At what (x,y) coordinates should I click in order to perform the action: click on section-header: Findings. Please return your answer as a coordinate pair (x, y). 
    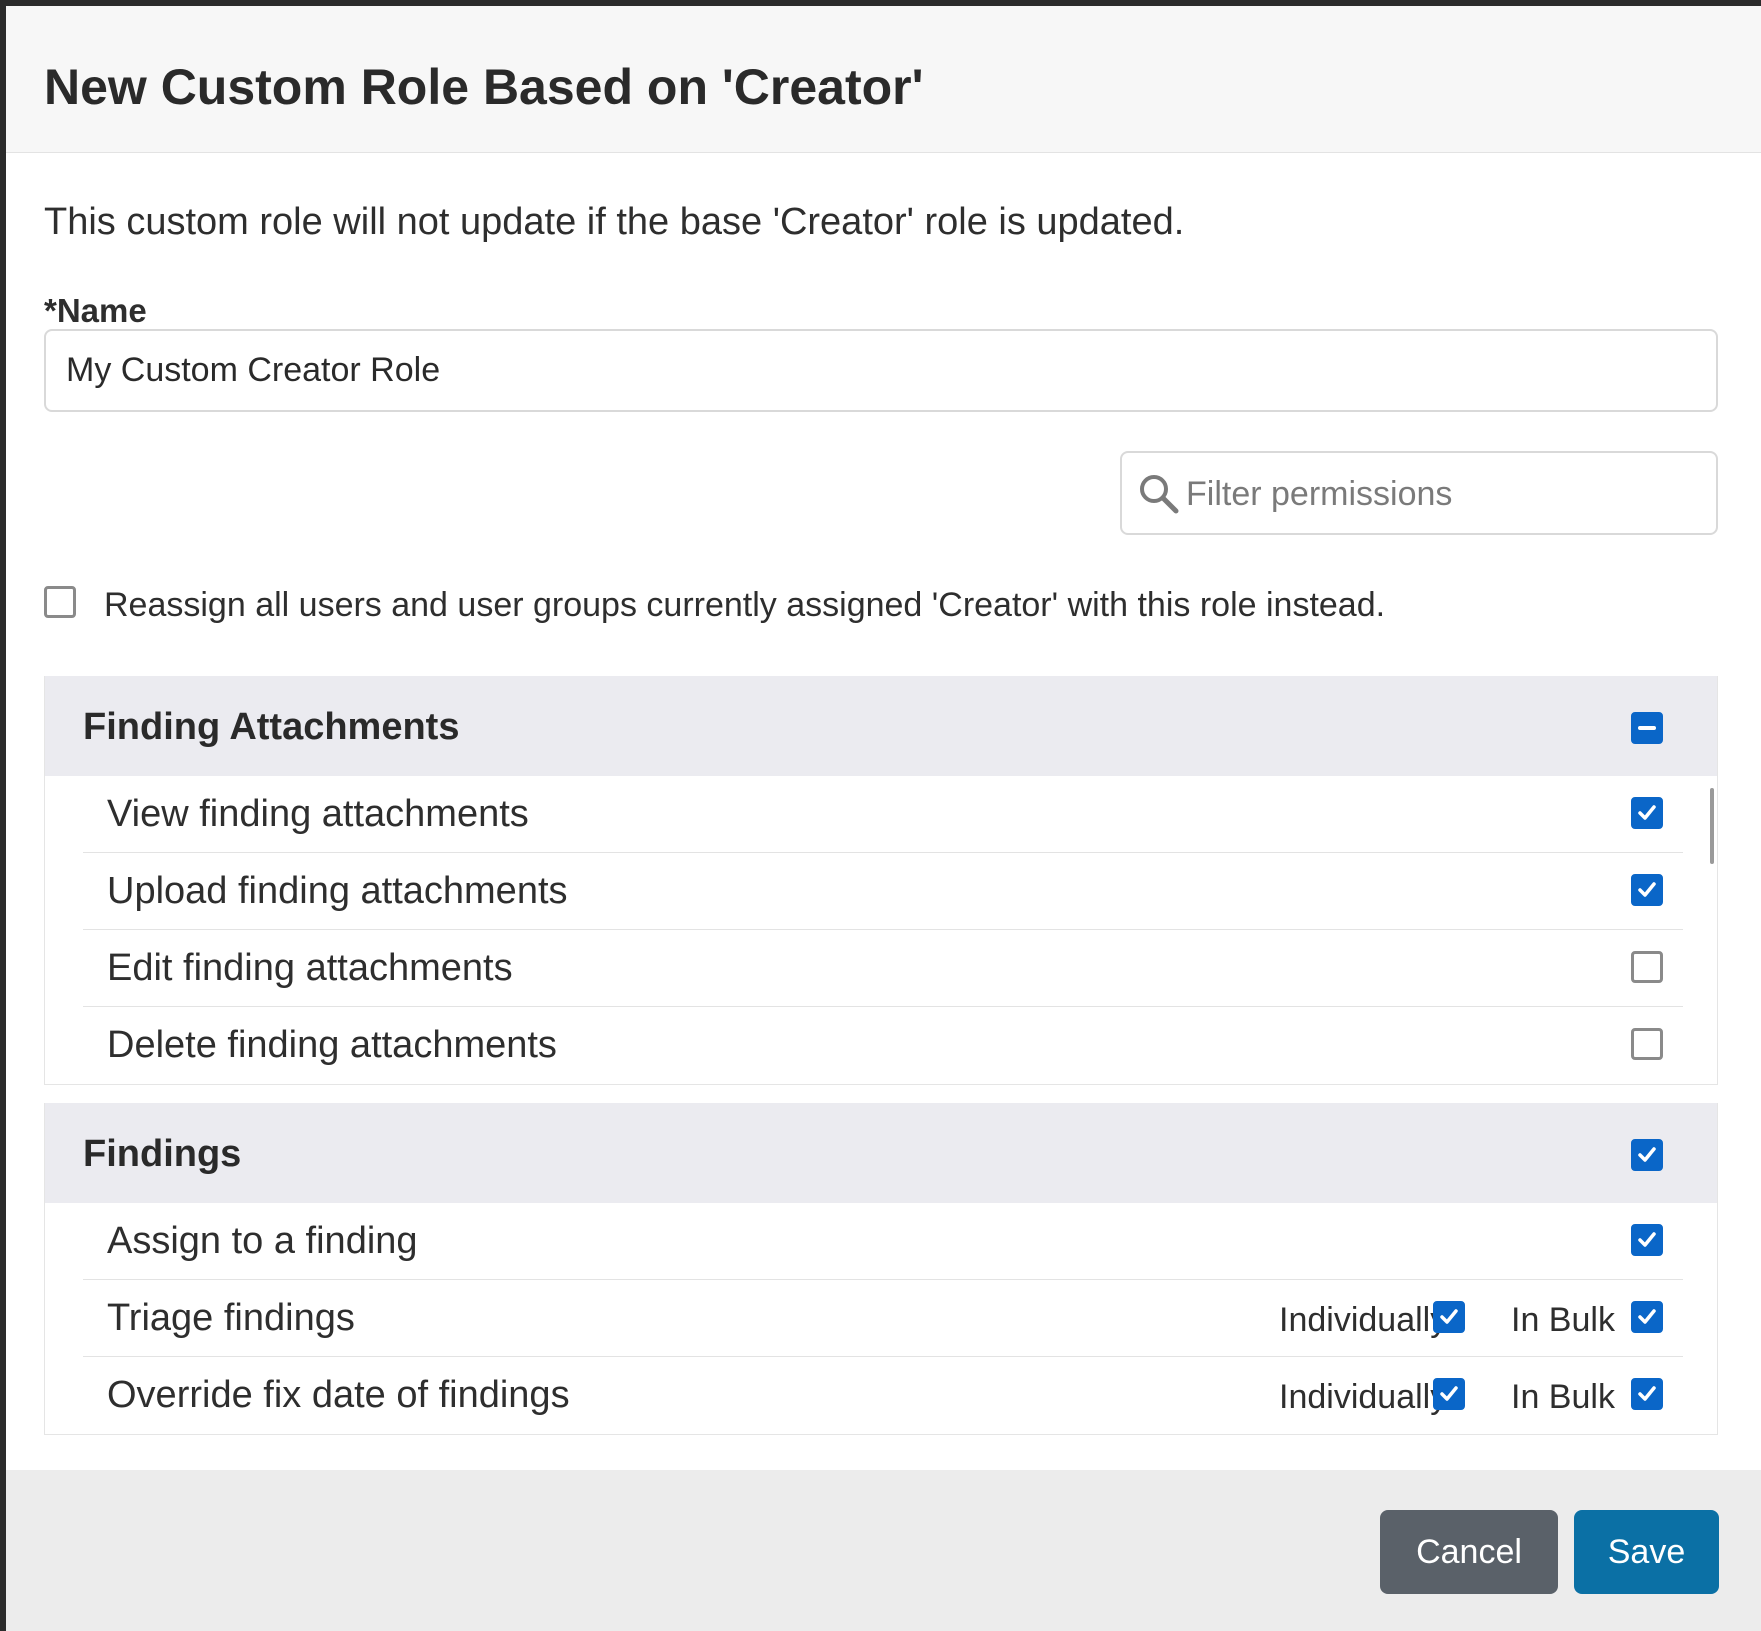
    Looking at the image, I should click on (881, 1153).